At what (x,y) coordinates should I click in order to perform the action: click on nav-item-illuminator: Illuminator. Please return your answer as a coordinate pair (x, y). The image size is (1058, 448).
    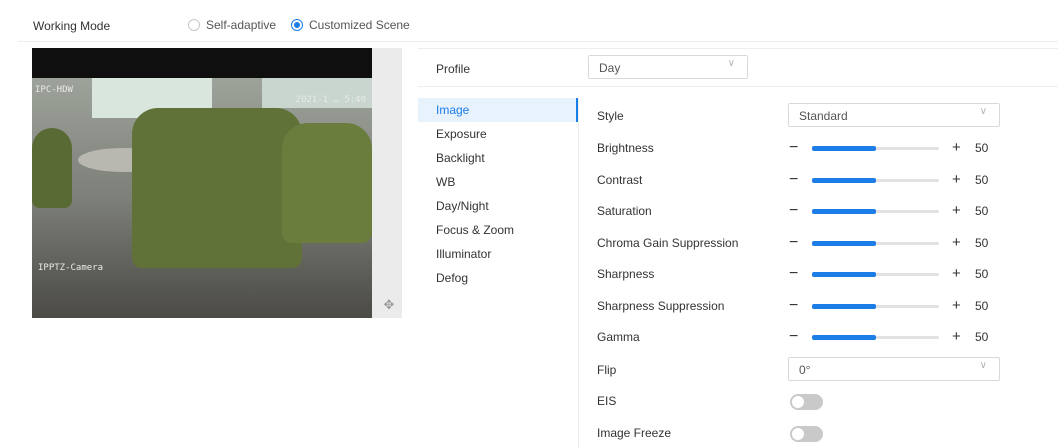
    Looking at the image, I should click on (498, 254).